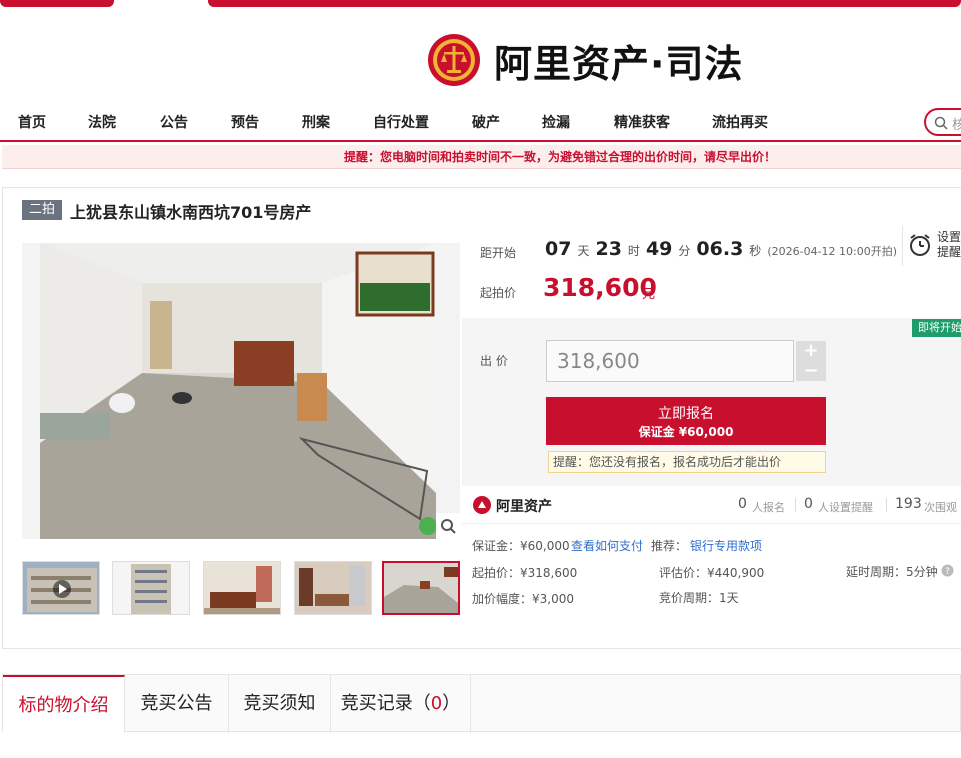  Describe the element at coordinates (245, 122) in the screenshot. I see `nav-item-preview: 预告` at that location.